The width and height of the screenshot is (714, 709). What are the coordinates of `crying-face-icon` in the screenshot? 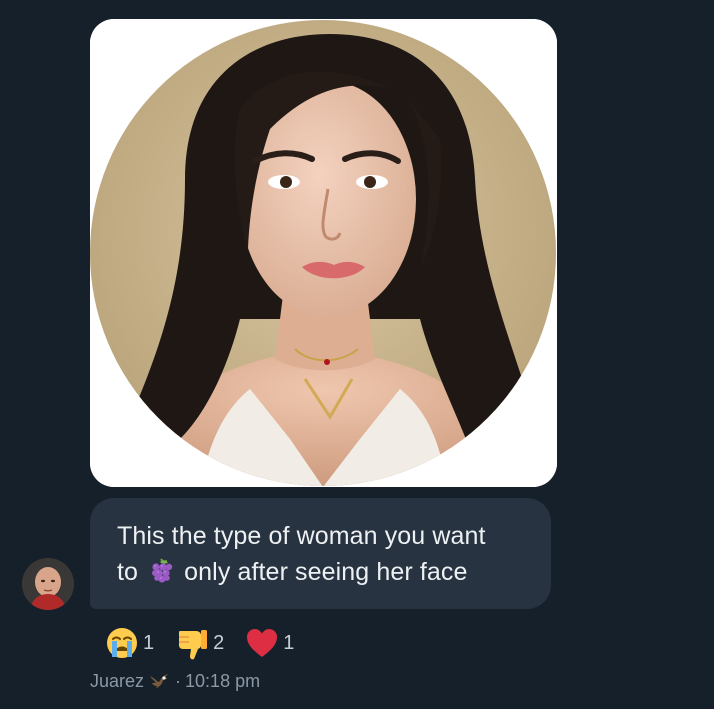 It's located at (122, 643).